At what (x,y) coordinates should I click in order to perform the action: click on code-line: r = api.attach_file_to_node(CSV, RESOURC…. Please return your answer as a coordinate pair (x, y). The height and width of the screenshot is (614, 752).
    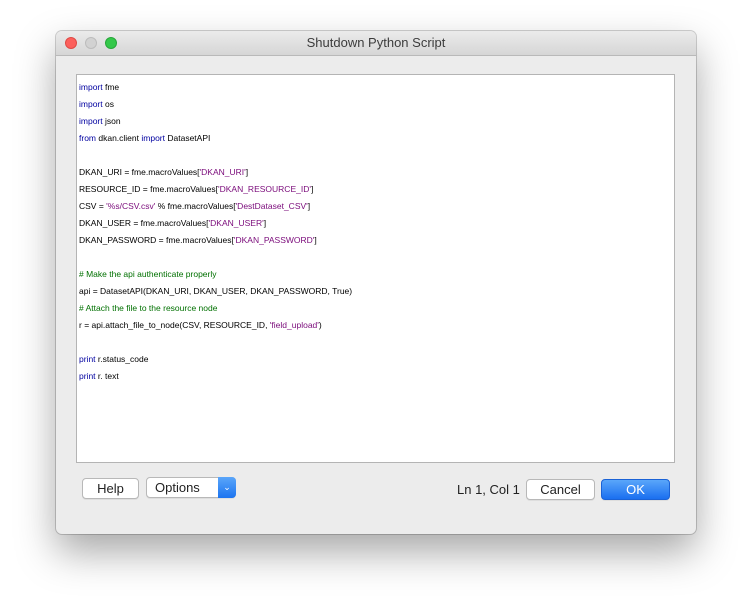
    Looking at the image, I should click on (215, 325).